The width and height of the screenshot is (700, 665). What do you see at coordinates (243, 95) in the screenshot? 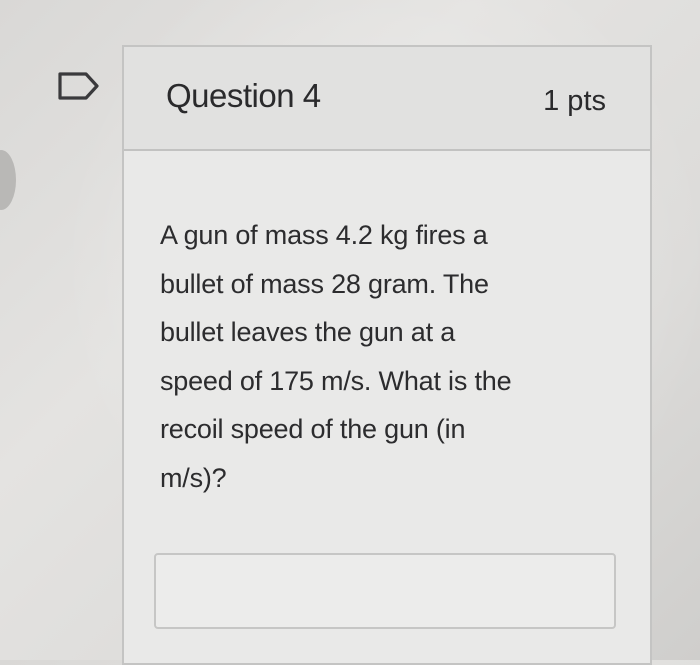
I see `question-title: Question 4` at bounding box center [243, 95].